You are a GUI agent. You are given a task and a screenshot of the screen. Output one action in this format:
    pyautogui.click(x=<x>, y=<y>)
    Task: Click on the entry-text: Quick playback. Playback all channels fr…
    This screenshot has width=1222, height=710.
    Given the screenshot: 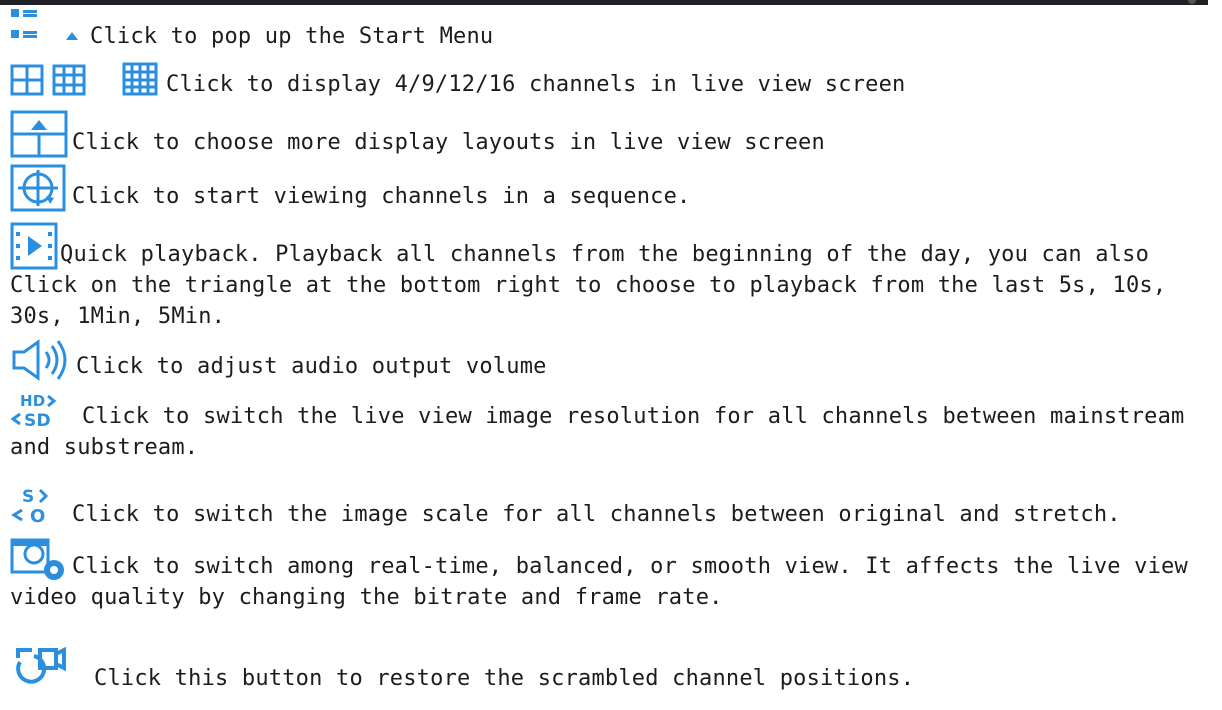 What is the action you would take?
    pyautogui.click(x=595, y=285)
    